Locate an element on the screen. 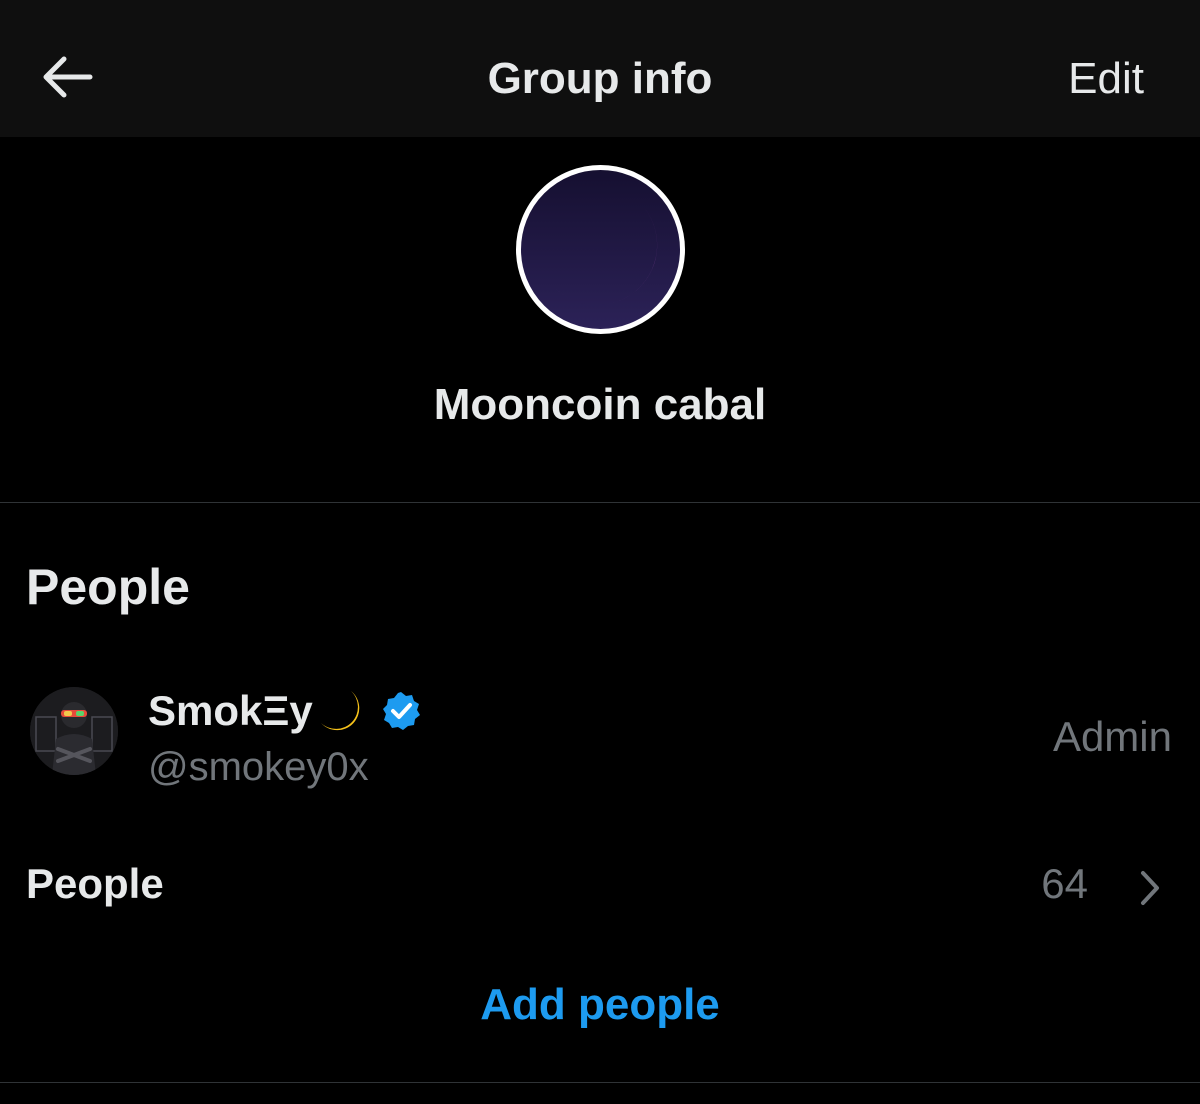 This screenshot has width=1200, height=1104. people-list-row: People 64 is located at coordinates (600, 885).